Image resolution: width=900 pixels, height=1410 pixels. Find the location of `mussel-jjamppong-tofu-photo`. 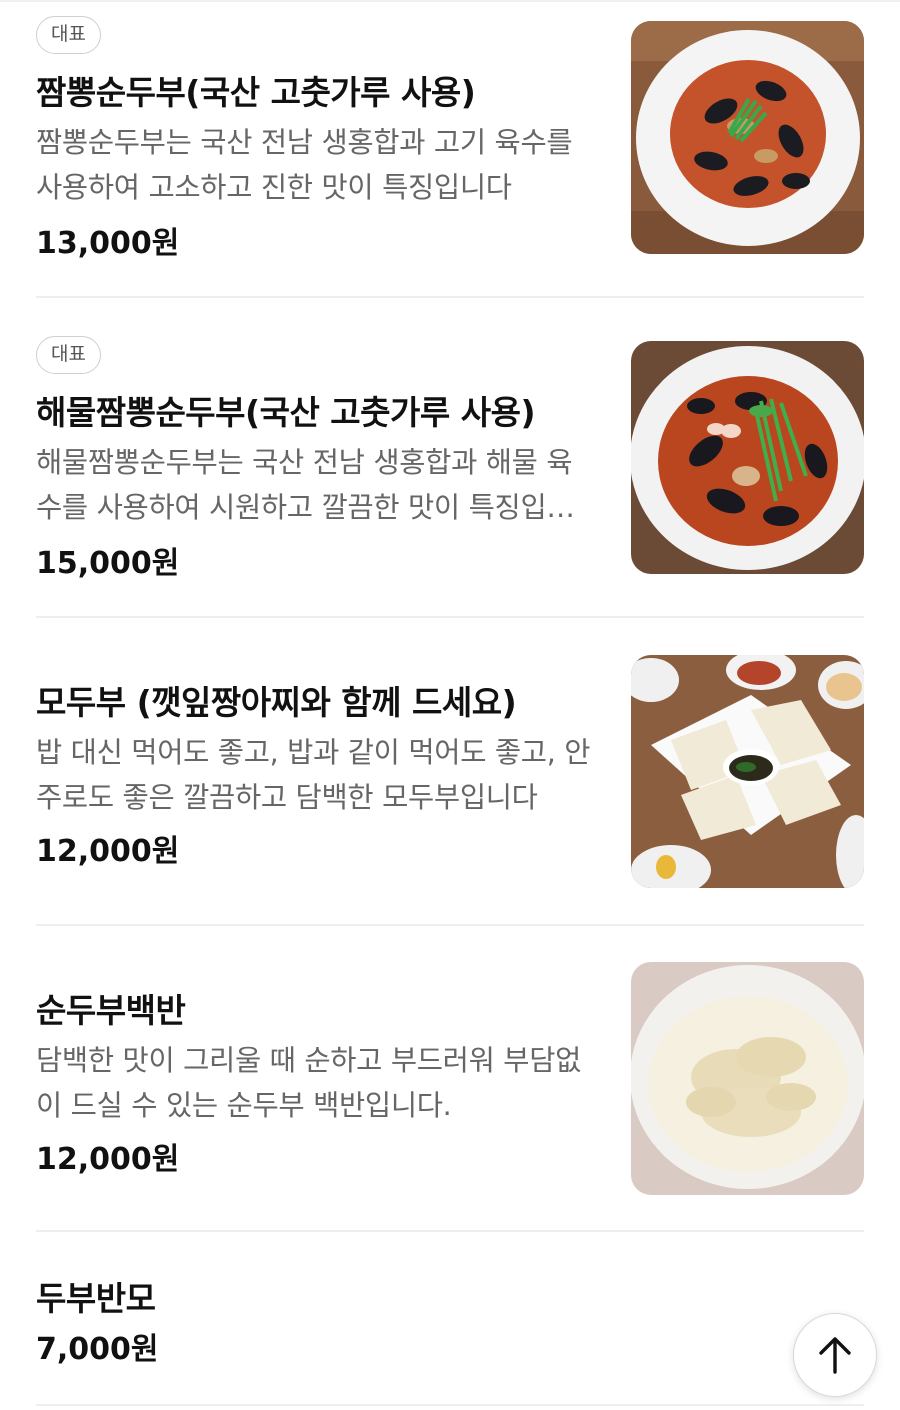

mussel-jjamppong-tofu-photo is located at coordinates (747, 137).